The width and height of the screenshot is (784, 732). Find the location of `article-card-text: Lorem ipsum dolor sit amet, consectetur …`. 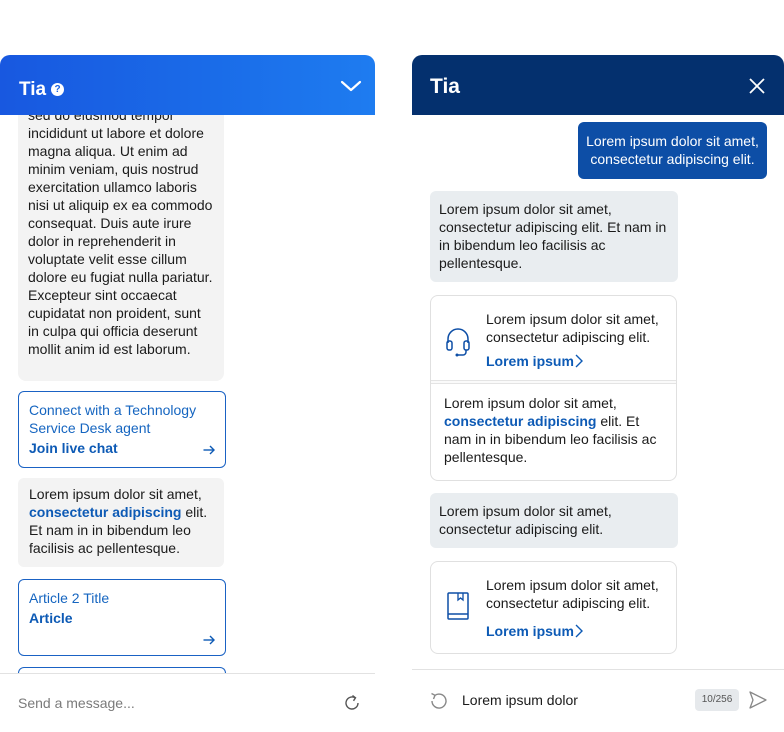

article-card-text: Lorem ipsum dolor sit amet, consectetur … is located at coordinates (572, 594).